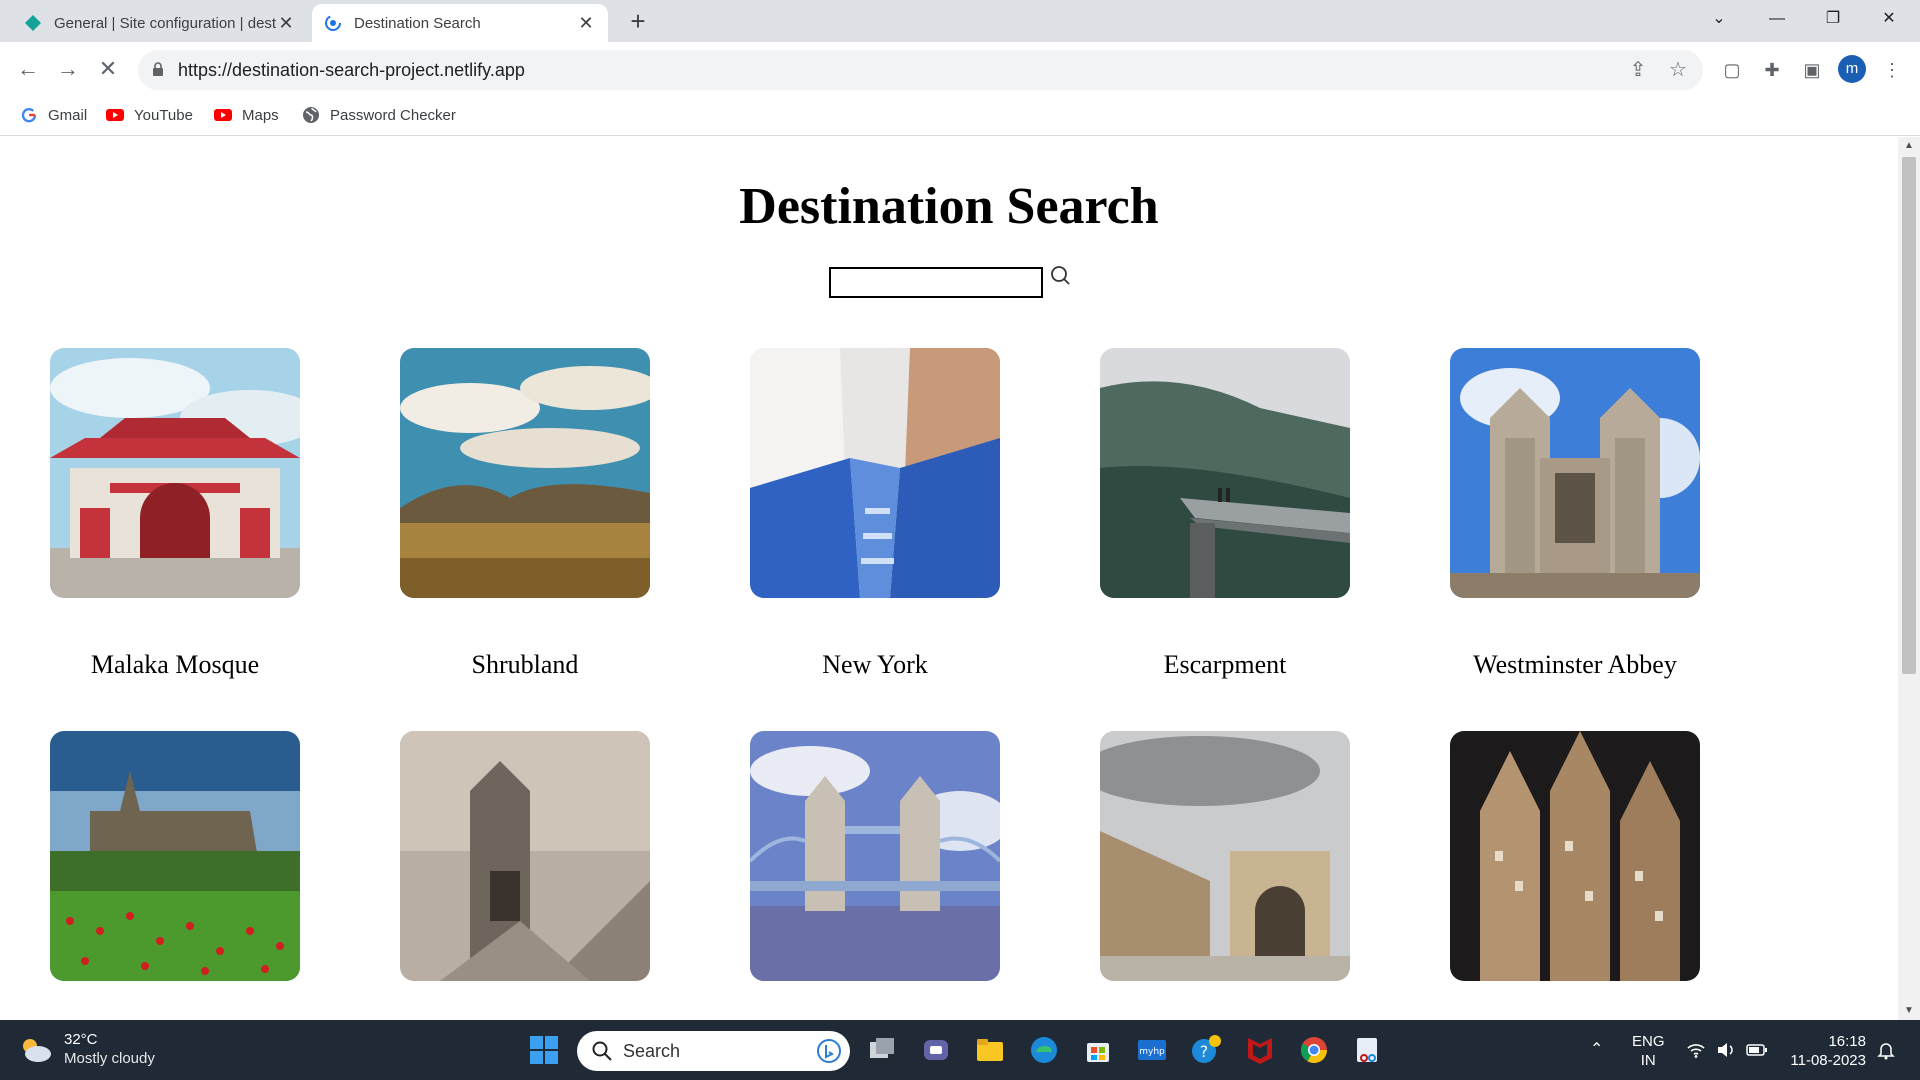 This screenshot has height=1080, width=1920. I want to click on bookmarks-bar: Gmail YouTube Maps Password Checker, so click(960, 116).